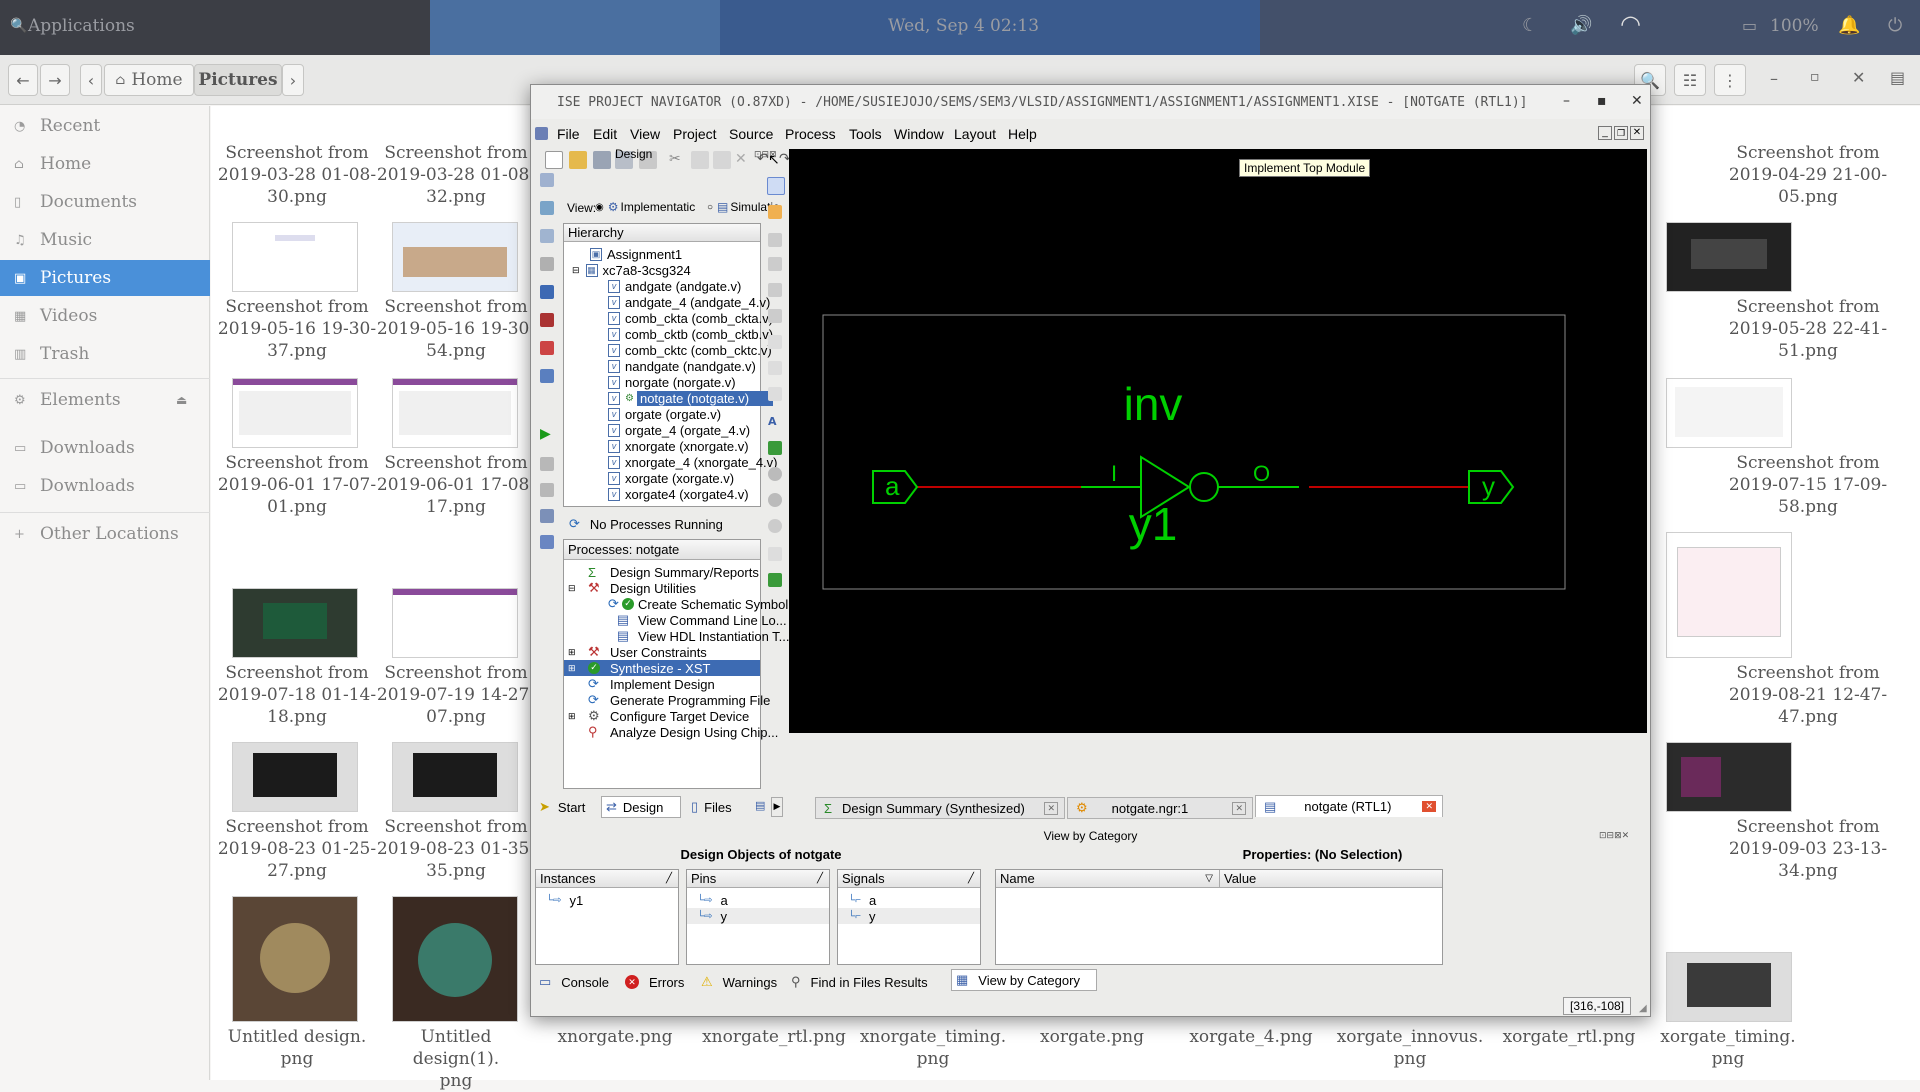 The height and width of the screenshot is (1092, 1920). I want to click on list-item: └⇨ y1, so click(564, 900).